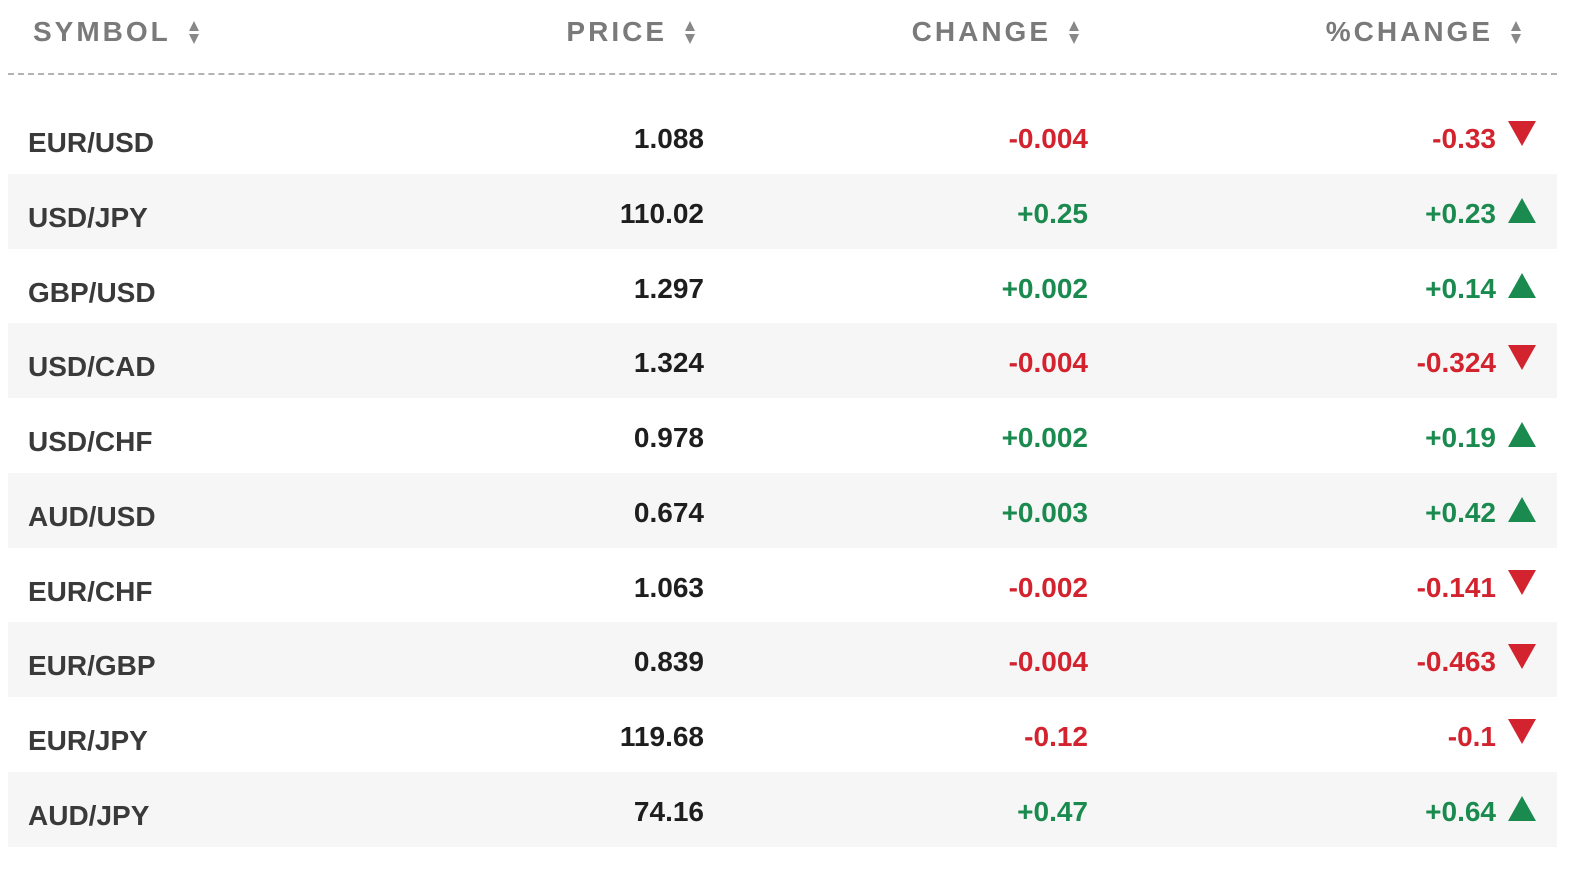 This screenshot has width=1594, height=892. What do you see at coordinates (1409, 31) in the screenshot?
I see `column-header-label: %CHANGE` at bounding box center [1409, 31].